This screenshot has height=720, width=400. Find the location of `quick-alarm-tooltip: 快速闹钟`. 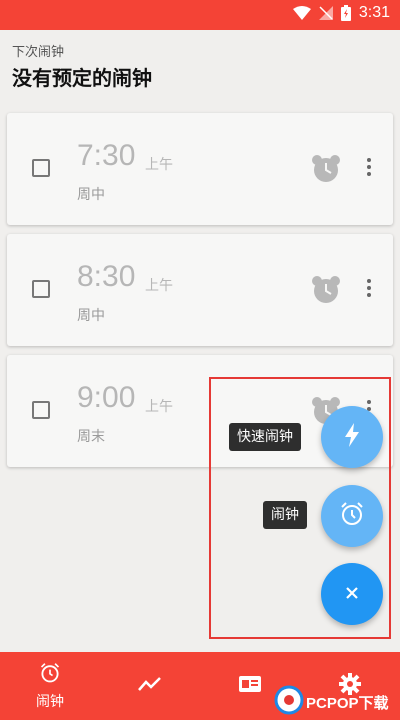

quick-alarm-tooltip: 快速闹钟 is located at coordinates (265, 437).